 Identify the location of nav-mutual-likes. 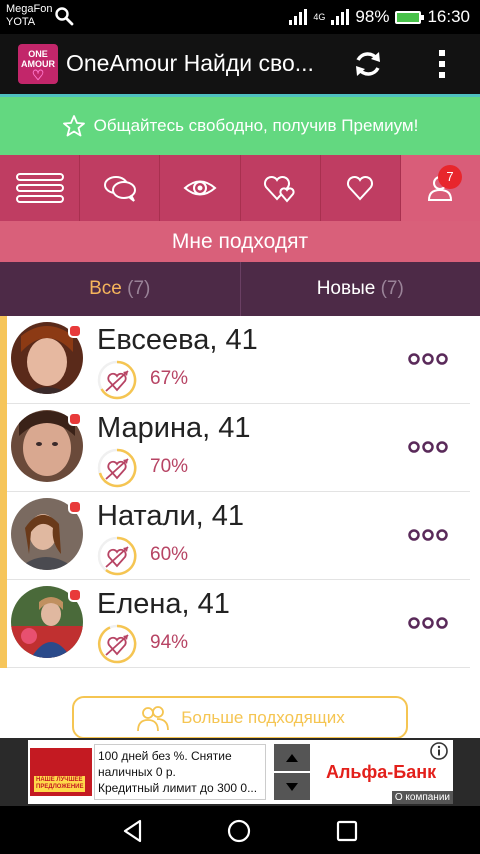
(281, 188).